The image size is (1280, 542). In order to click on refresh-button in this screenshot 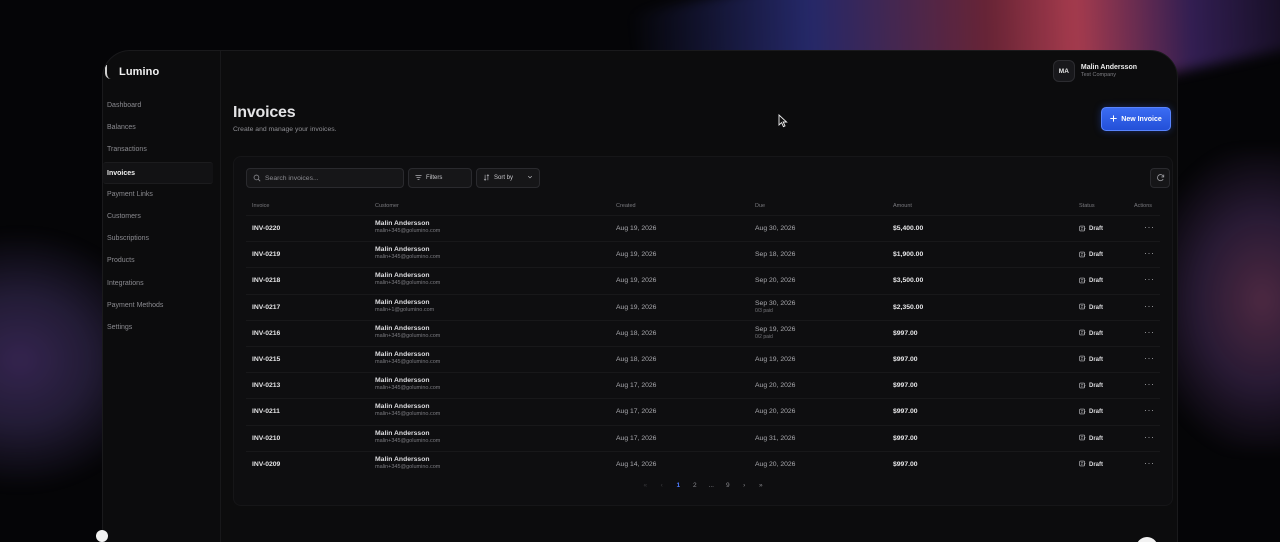, I will do `click(1160, 178)`.